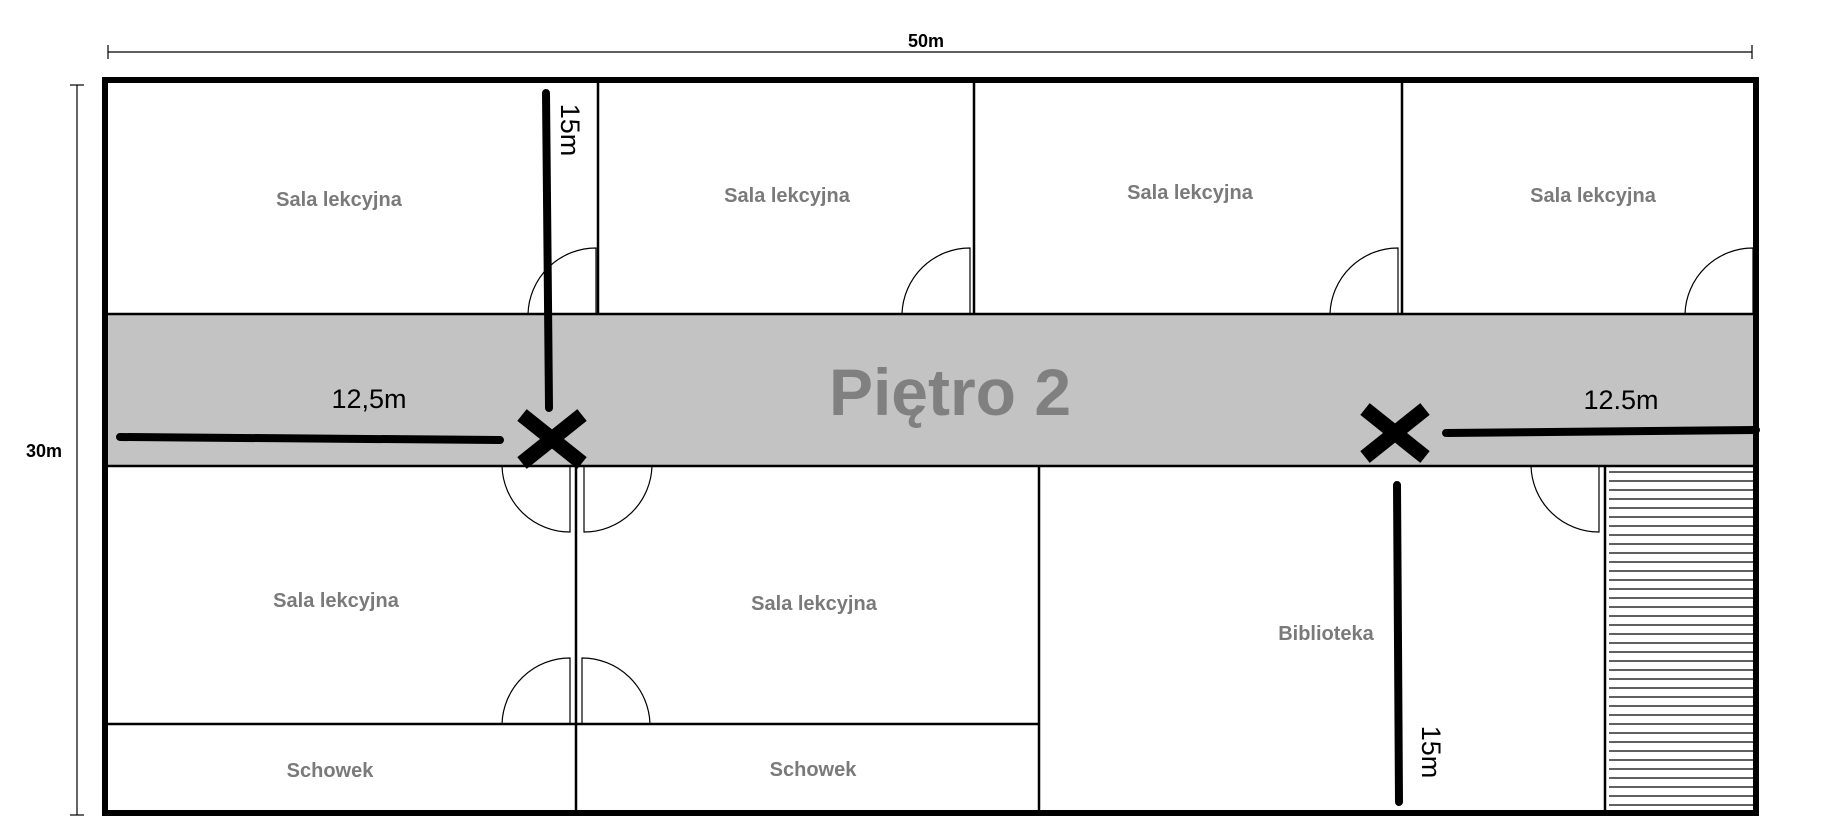  I want to click on measure-line-left-horizontal, so click(310, 438).